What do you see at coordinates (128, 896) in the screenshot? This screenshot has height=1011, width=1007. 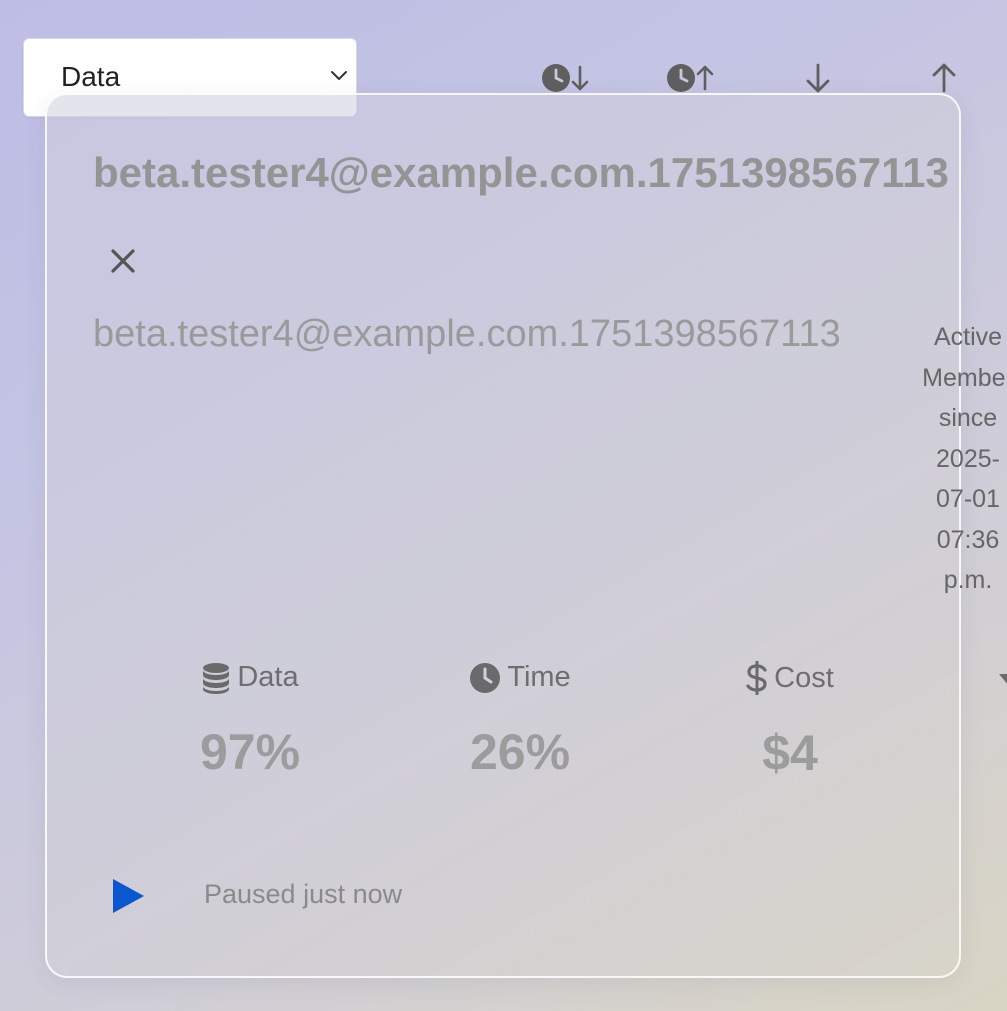 I see `play-icon` at bounding box center [128, 896].